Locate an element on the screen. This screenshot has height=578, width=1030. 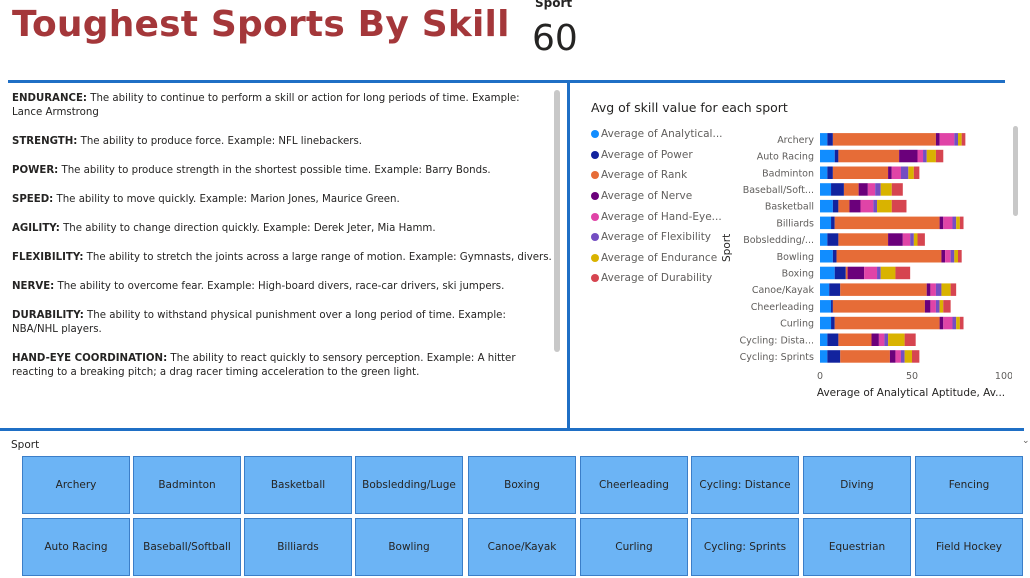
top-divider is located at coordinates (506, 81).